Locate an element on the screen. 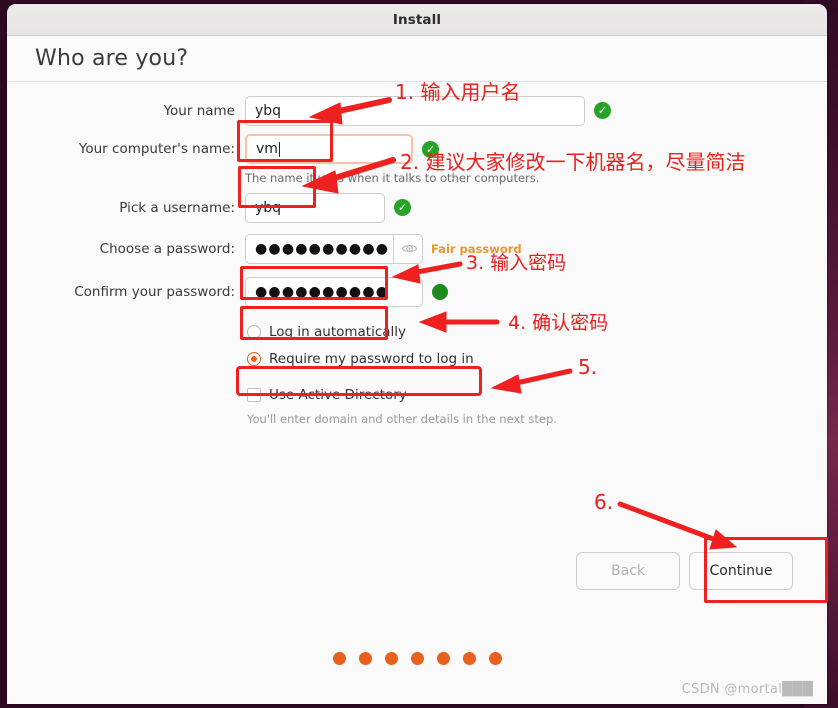 Image resolution: width=838 pixels, height=708 pixels. username-input: ybq is located at coordinates (315, 207).